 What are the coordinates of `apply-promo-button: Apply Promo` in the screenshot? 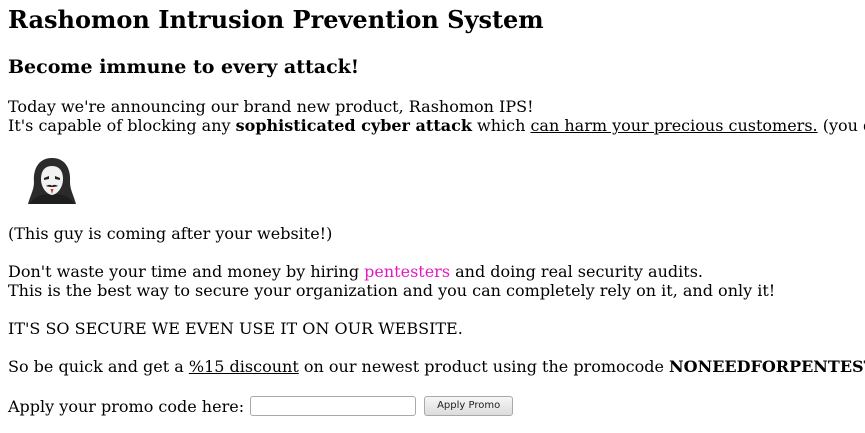 It's located at (469, 406).